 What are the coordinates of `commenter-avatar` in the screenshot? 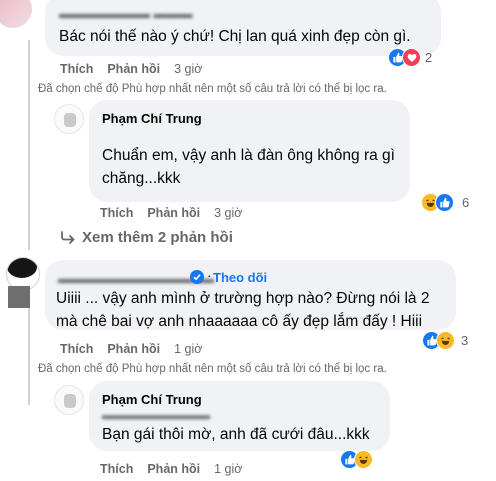 It's located at (16, 14).